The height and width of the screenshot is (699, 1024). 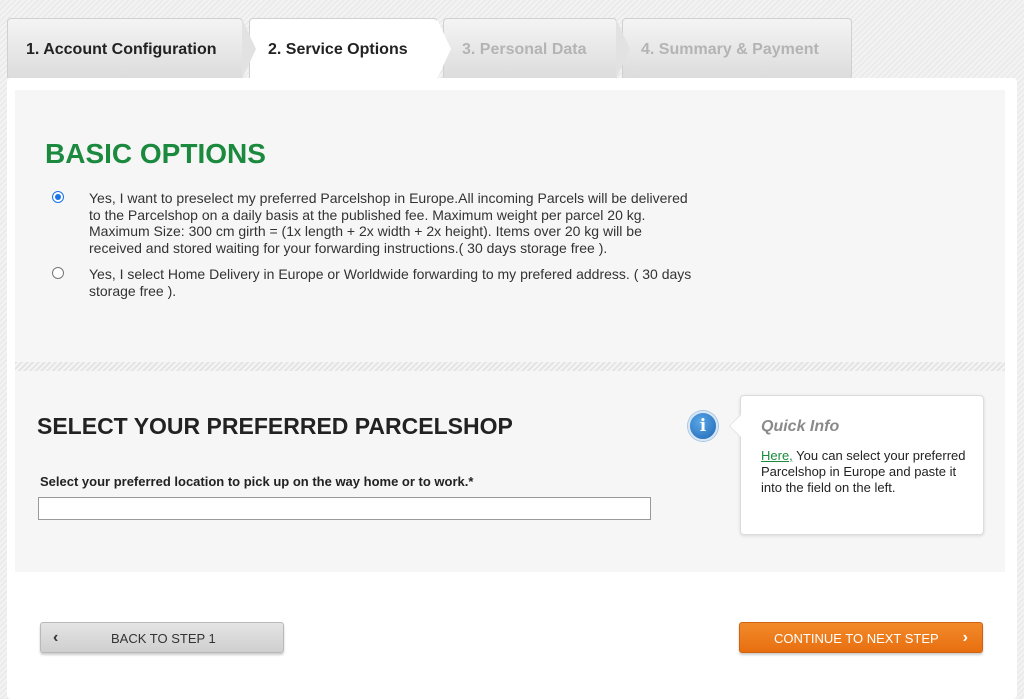 What do you see at coordinates (56, 637) in the screenshot?
I see `chevron-left-icon: ‹` at bounding box center [56, 637].